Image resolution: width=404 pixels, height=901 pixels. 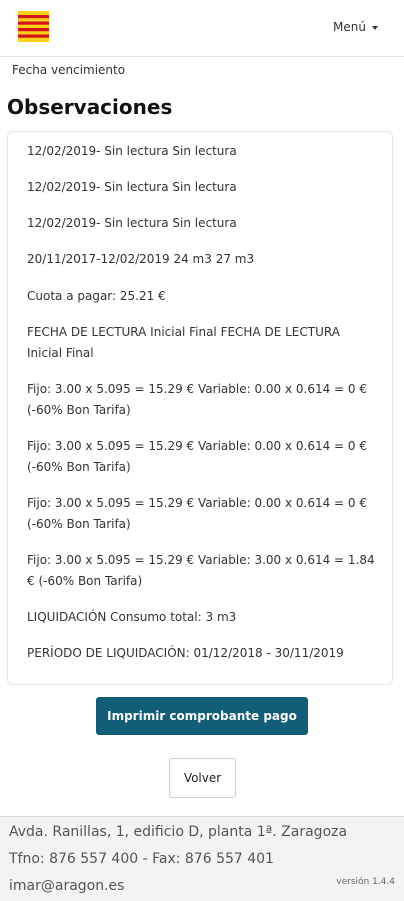 What do you see at coordinates (375, 27) in the screenshot?
I see `caret-down-icon` at bounding box center [375, 27].